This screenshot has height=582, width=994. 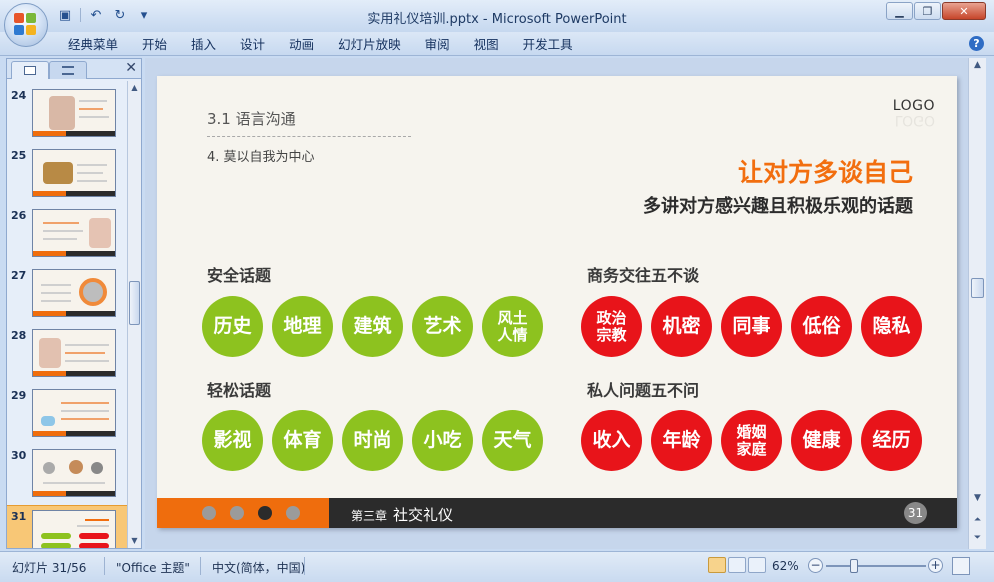 I want to click on logo-reflection: LOGO, so click(x=914, y=120).